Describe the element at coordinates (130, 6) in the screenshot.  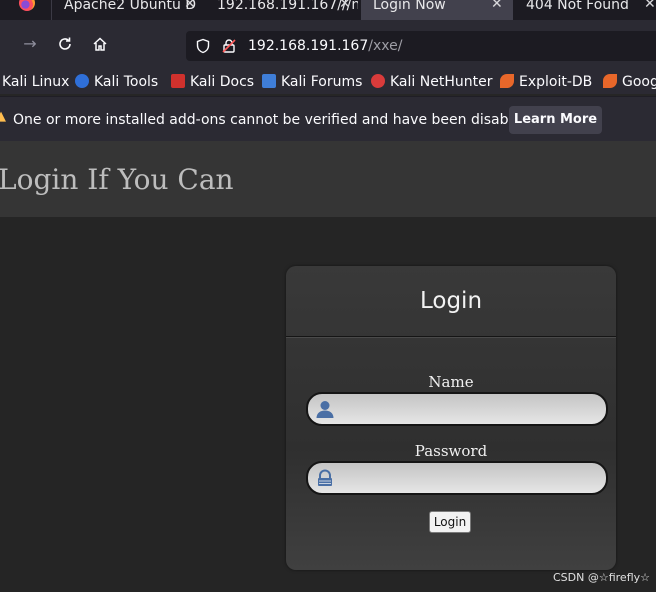
I see `tab-title: Apache2 Ubuntu D` at that location.